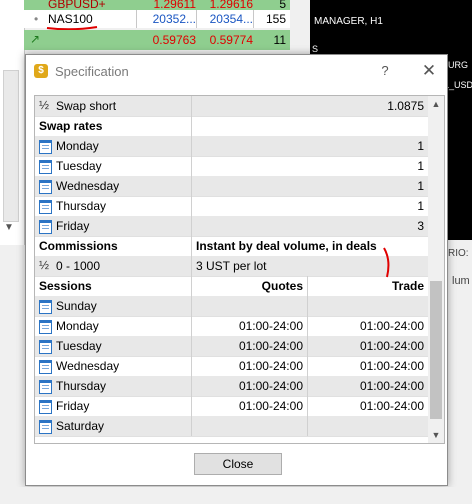 The image size is (472, 504). What do you see at coordinates (436, 435) in the screenshot?
I see `scroll-down-icon: ▼` at bounding box center [436, 435].